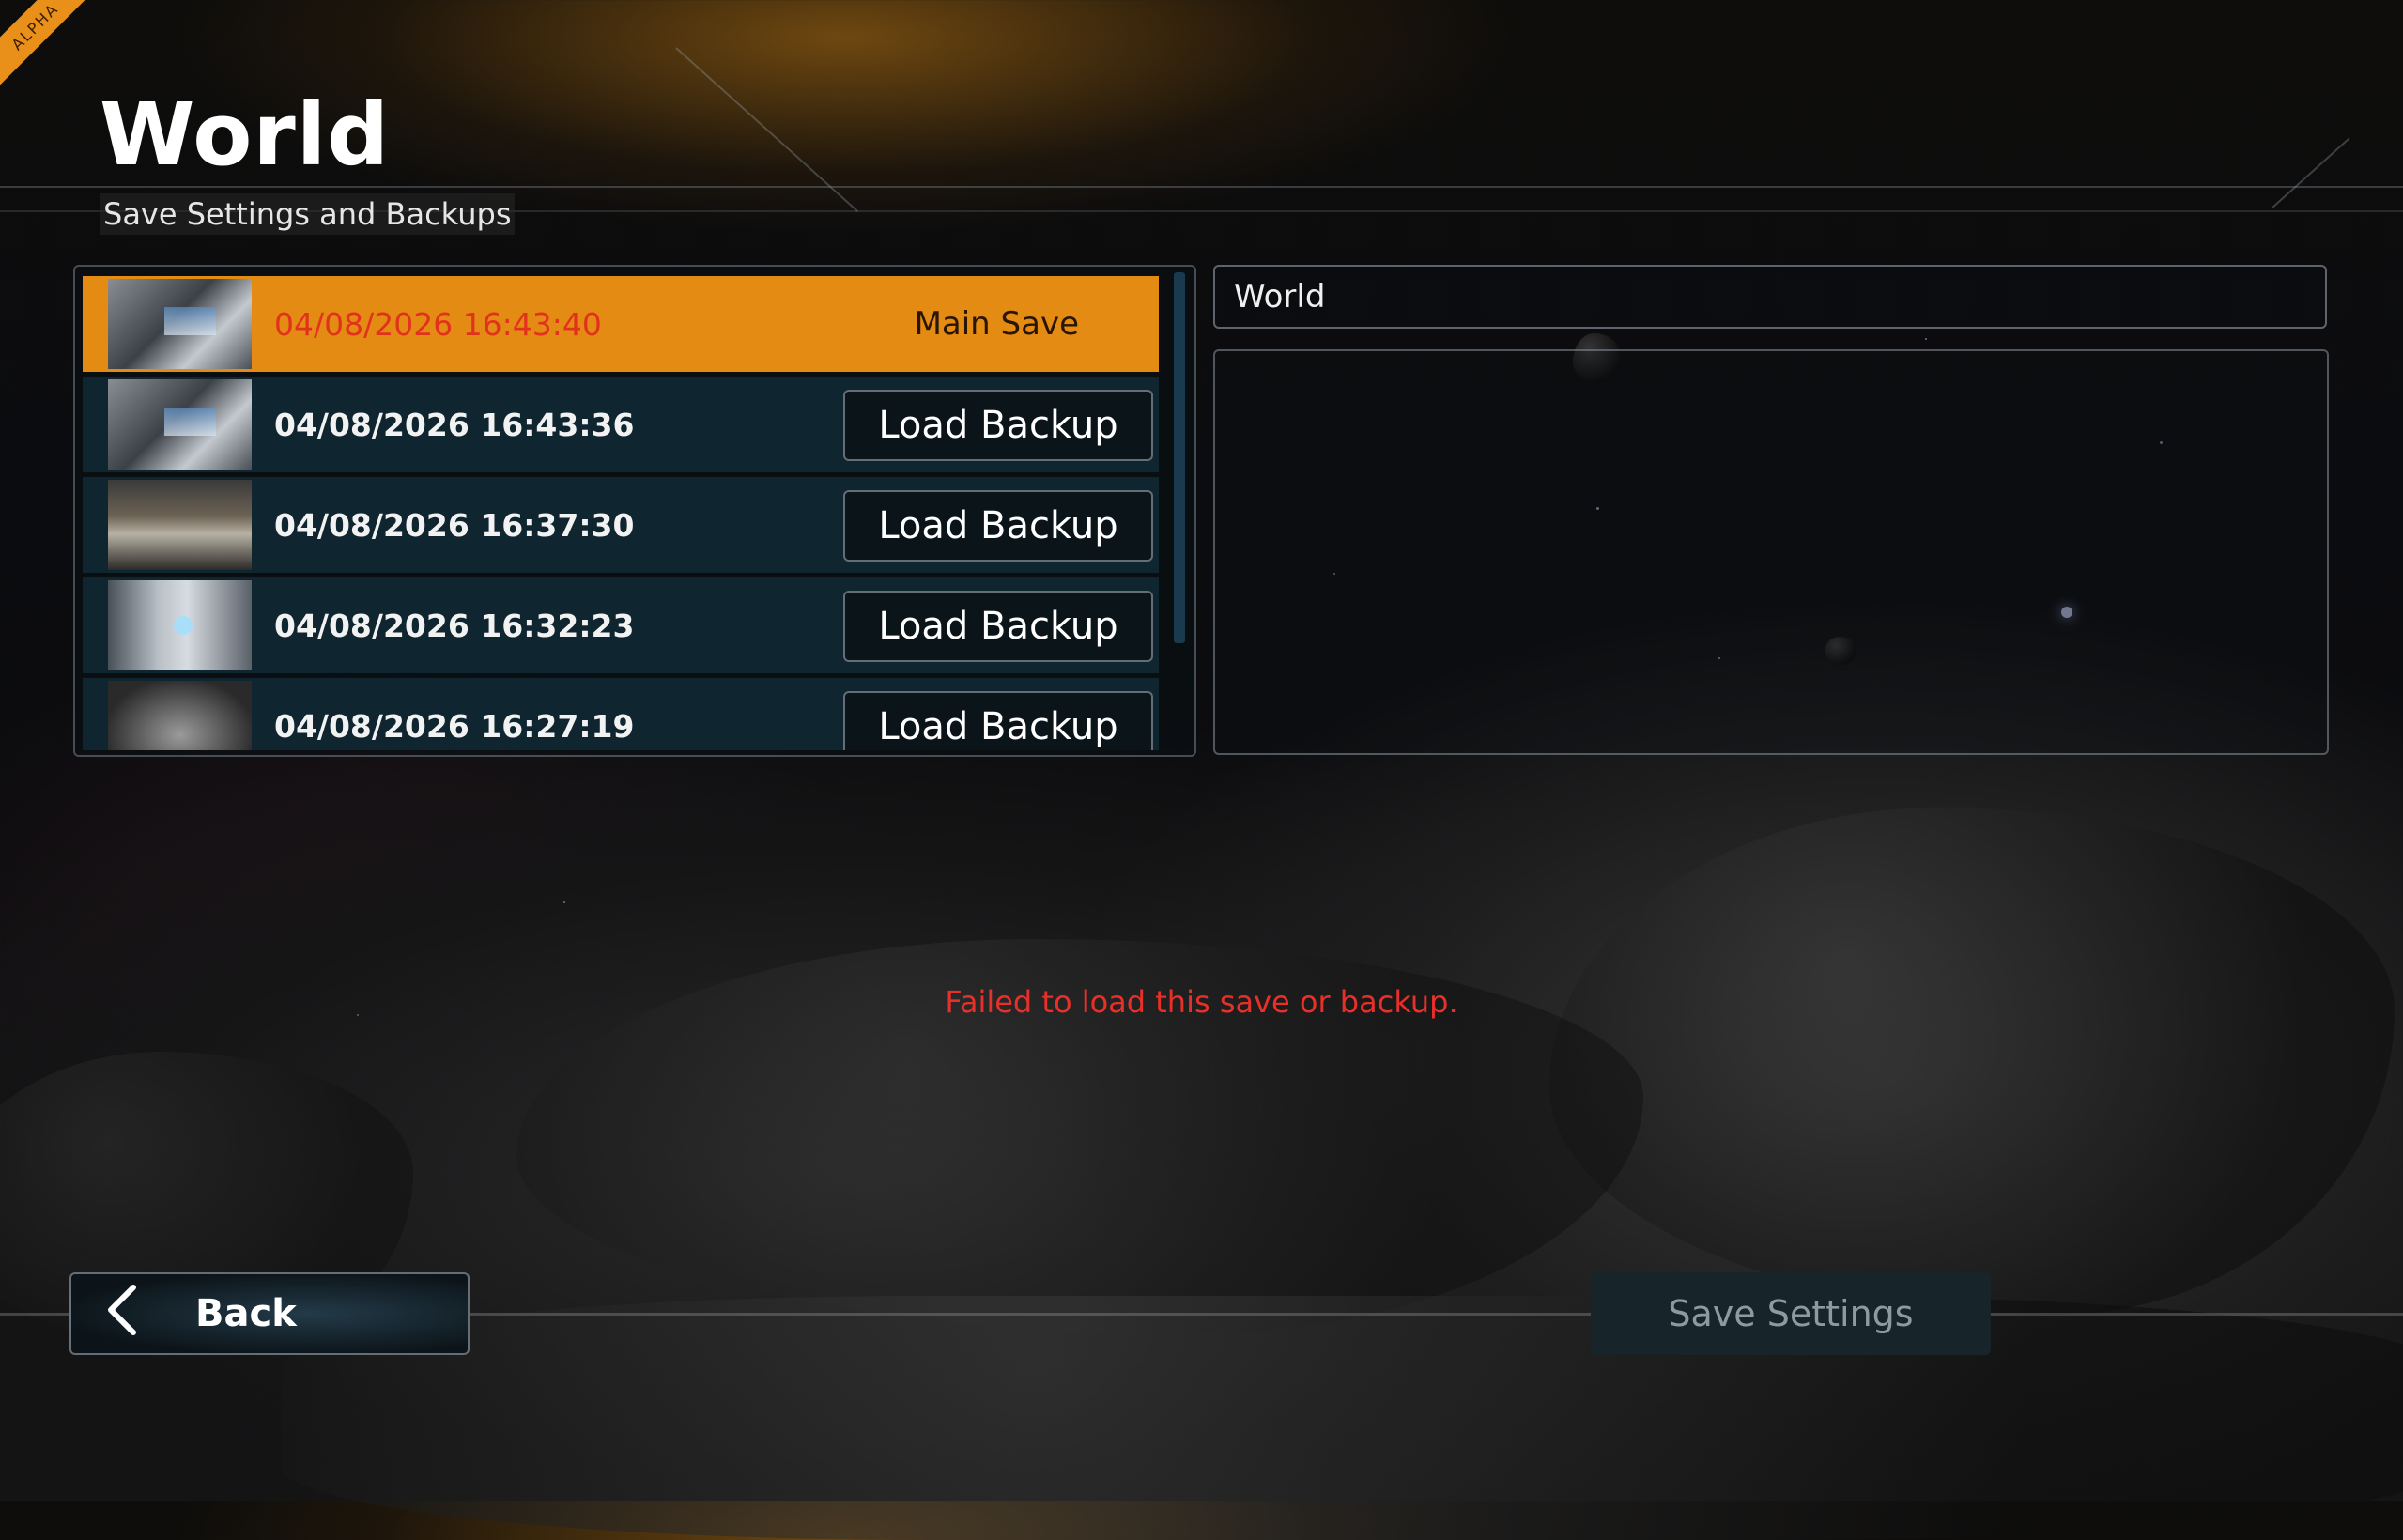 Image resolution: width=2403 pixels, height=1540 pixels. I want to click on page-title: World, so click(245, 135).